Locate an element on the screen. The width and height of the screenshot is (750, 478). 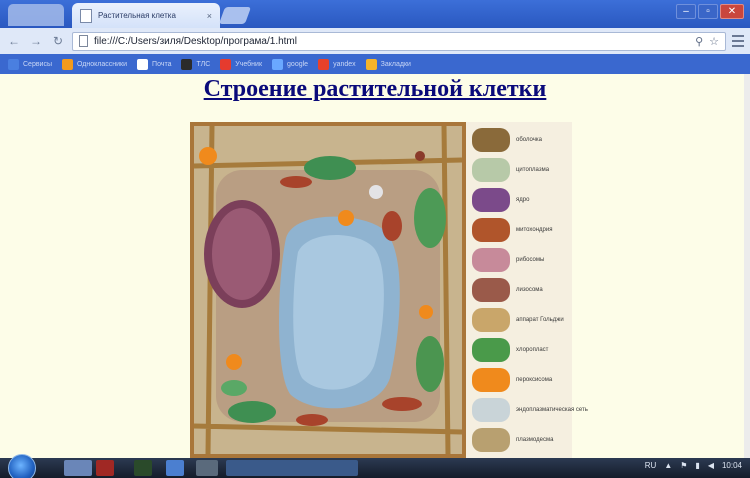
bookmark-item: Одноклассники is located at coordinates (95, 64).